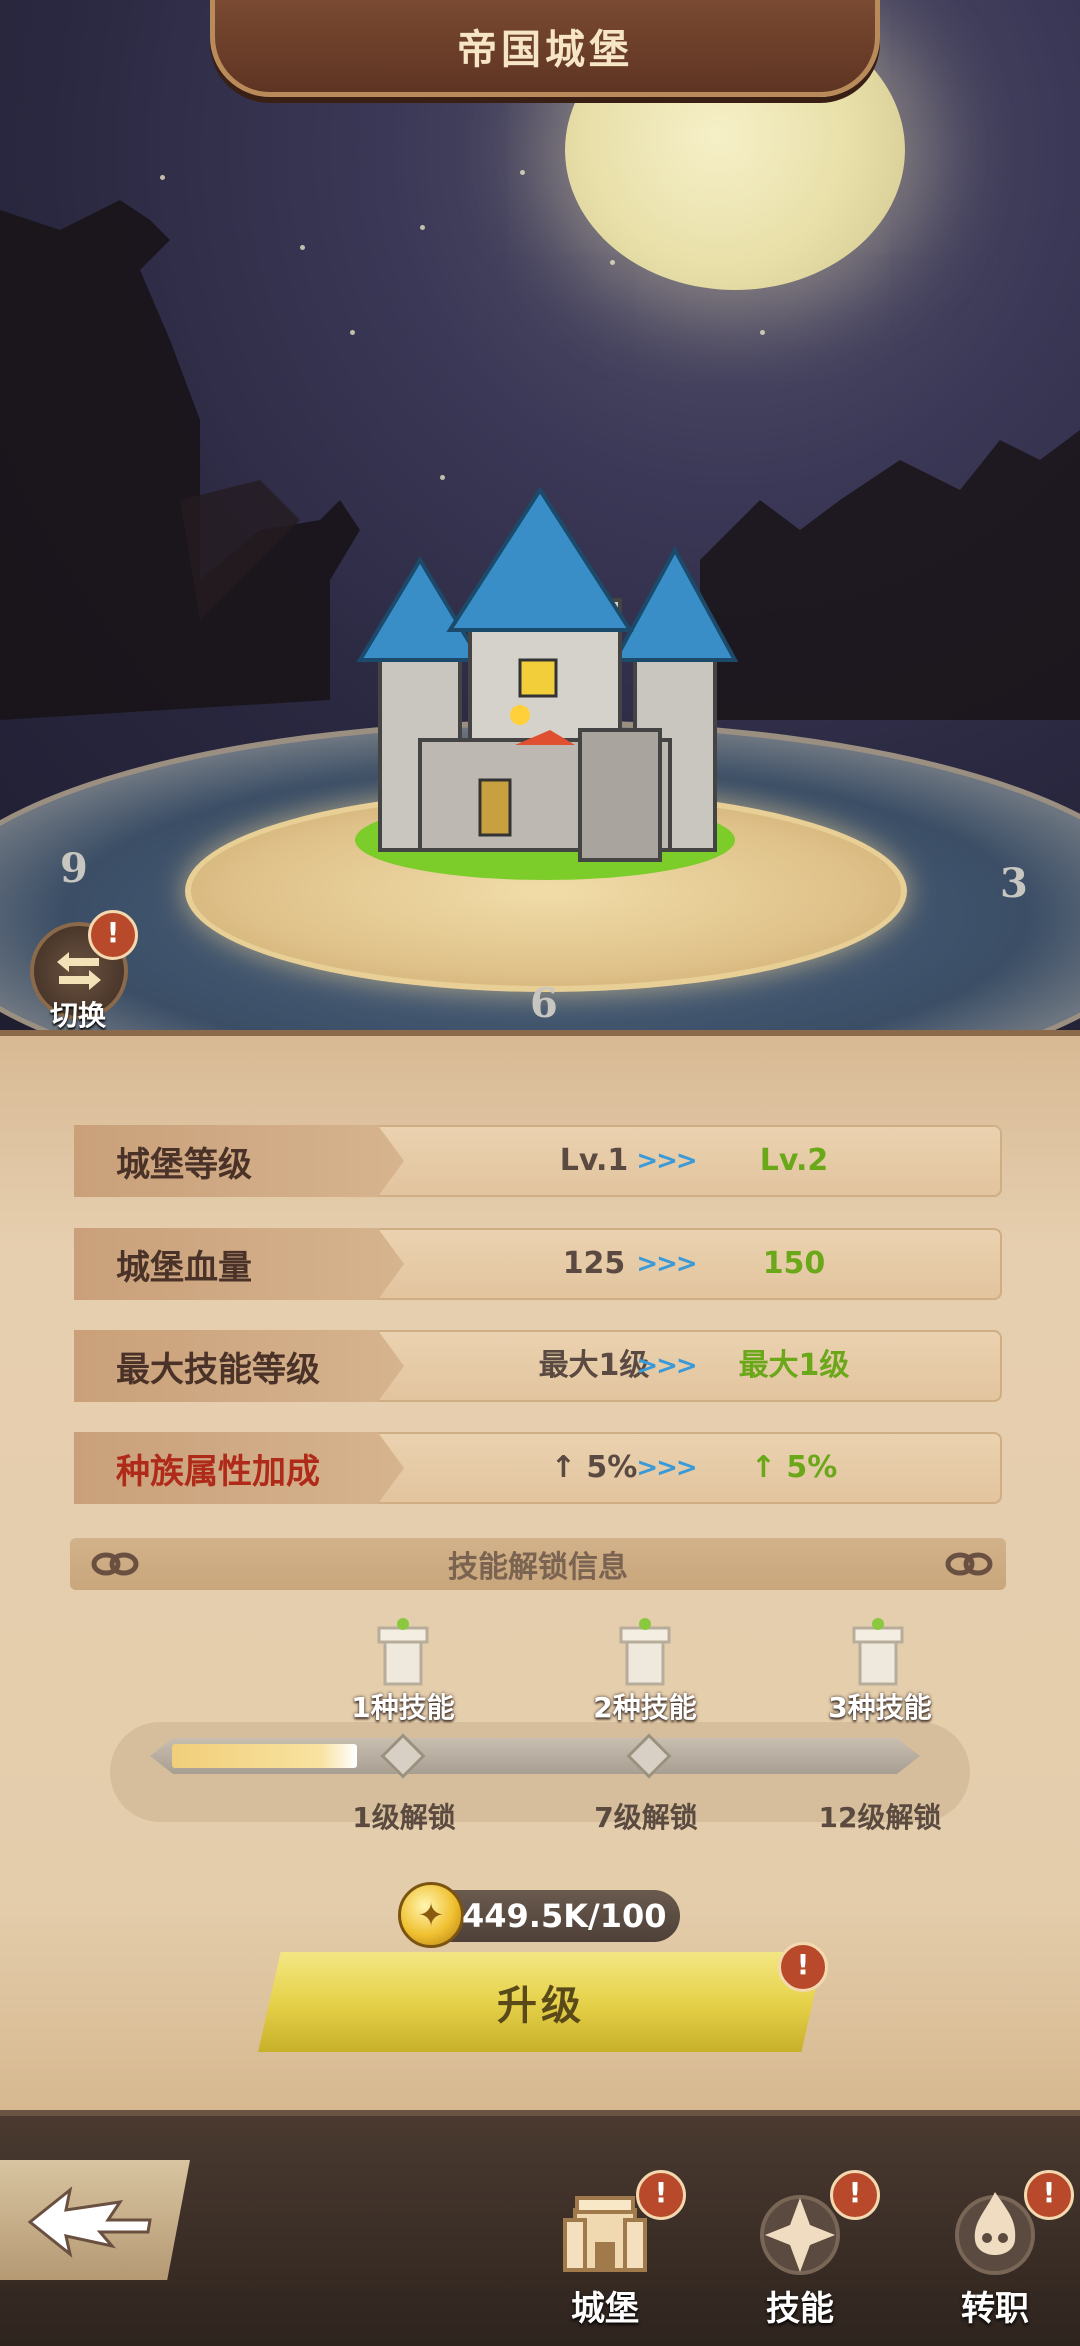 This screenshot has height=2346, width=1080. What do you see at coordinates (547, 683) in the screenshot?
I see `castle-illustration` at bounding box center [547, 683].